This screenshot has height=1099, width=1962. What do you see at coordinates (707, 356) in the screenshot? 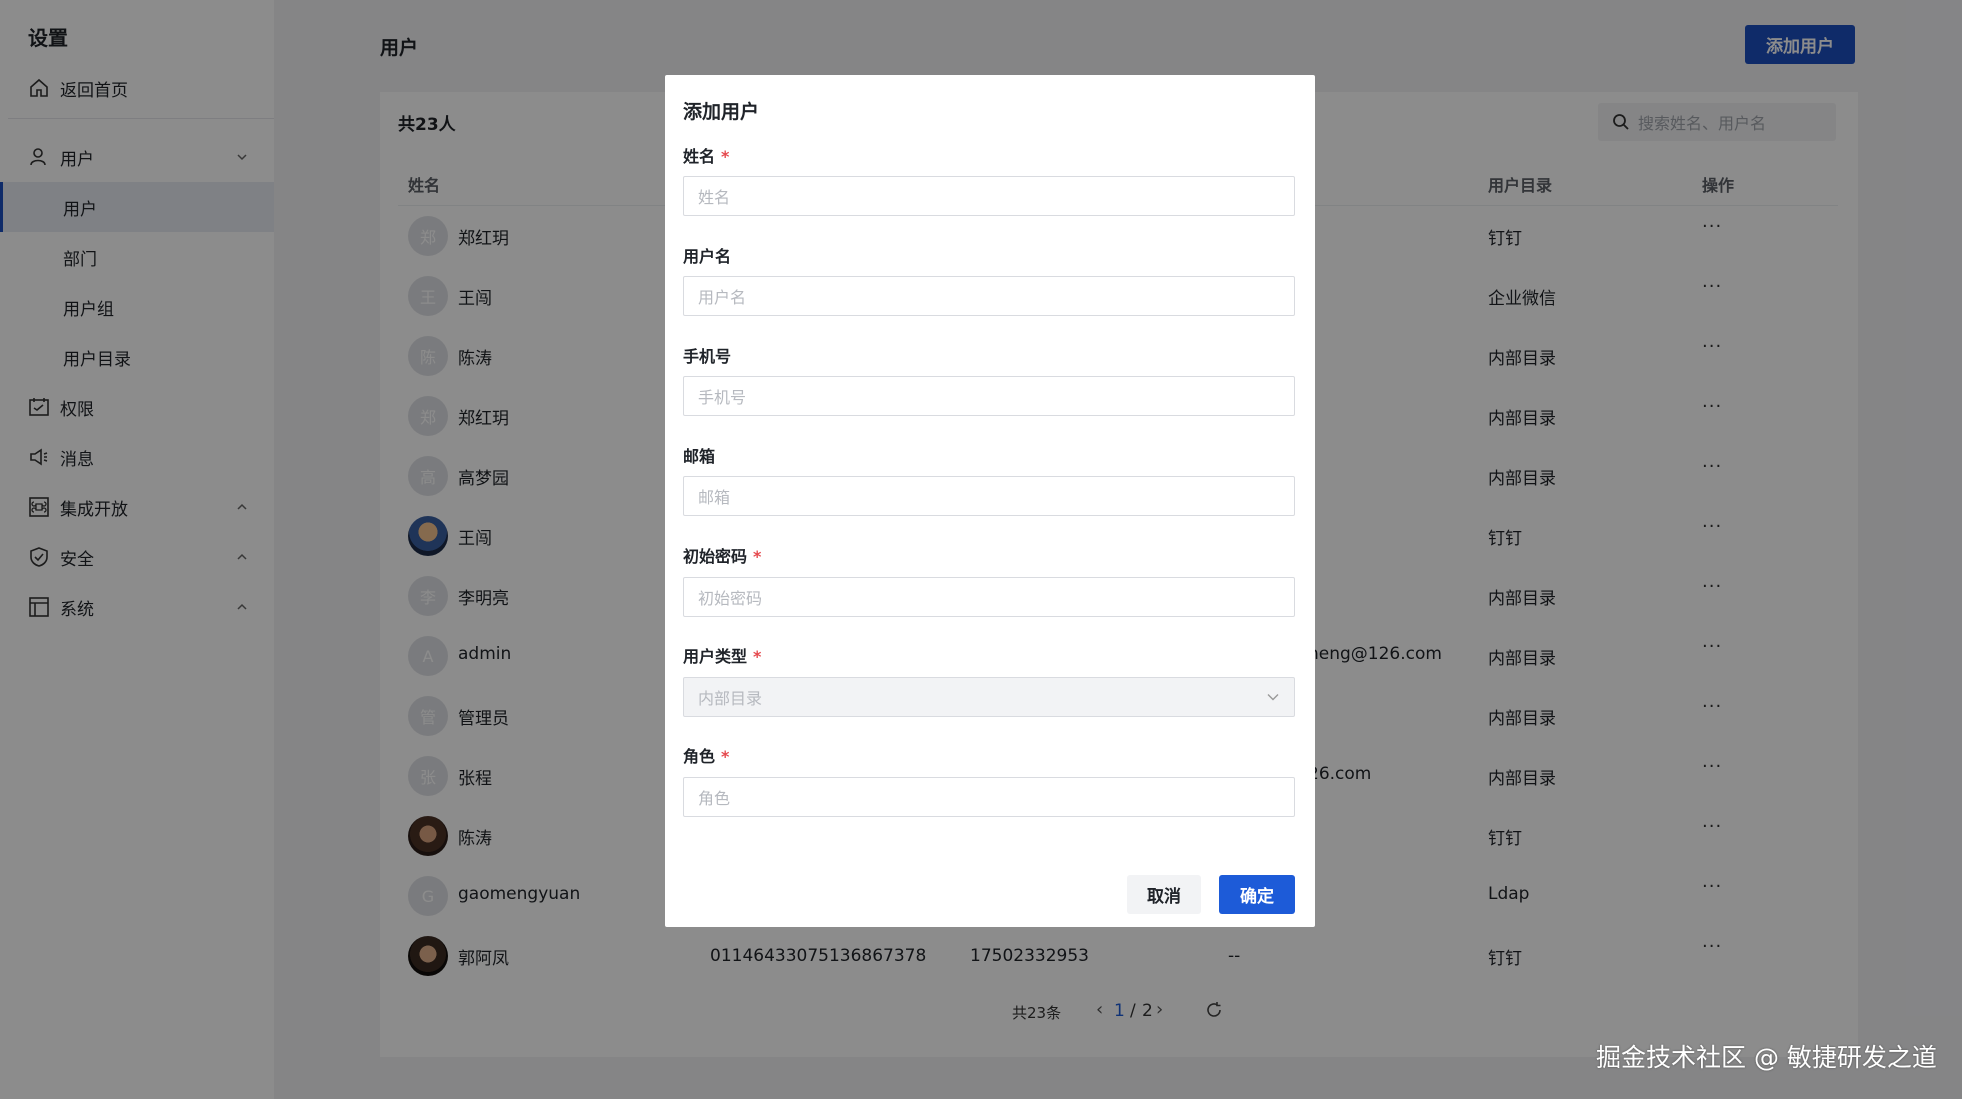
I see `field-label-phone: 手机号` at bounding box center [707, 356].